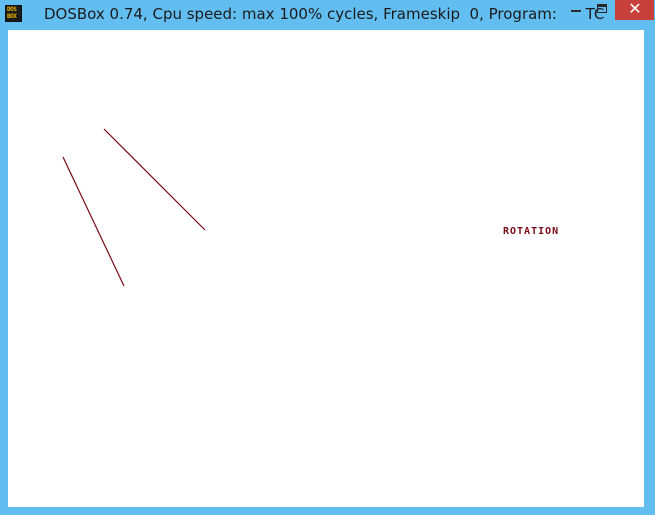 Image resolution: width=655 pixels, height=515 pixels. I want to click on minimize-icon, so click(576, 11).